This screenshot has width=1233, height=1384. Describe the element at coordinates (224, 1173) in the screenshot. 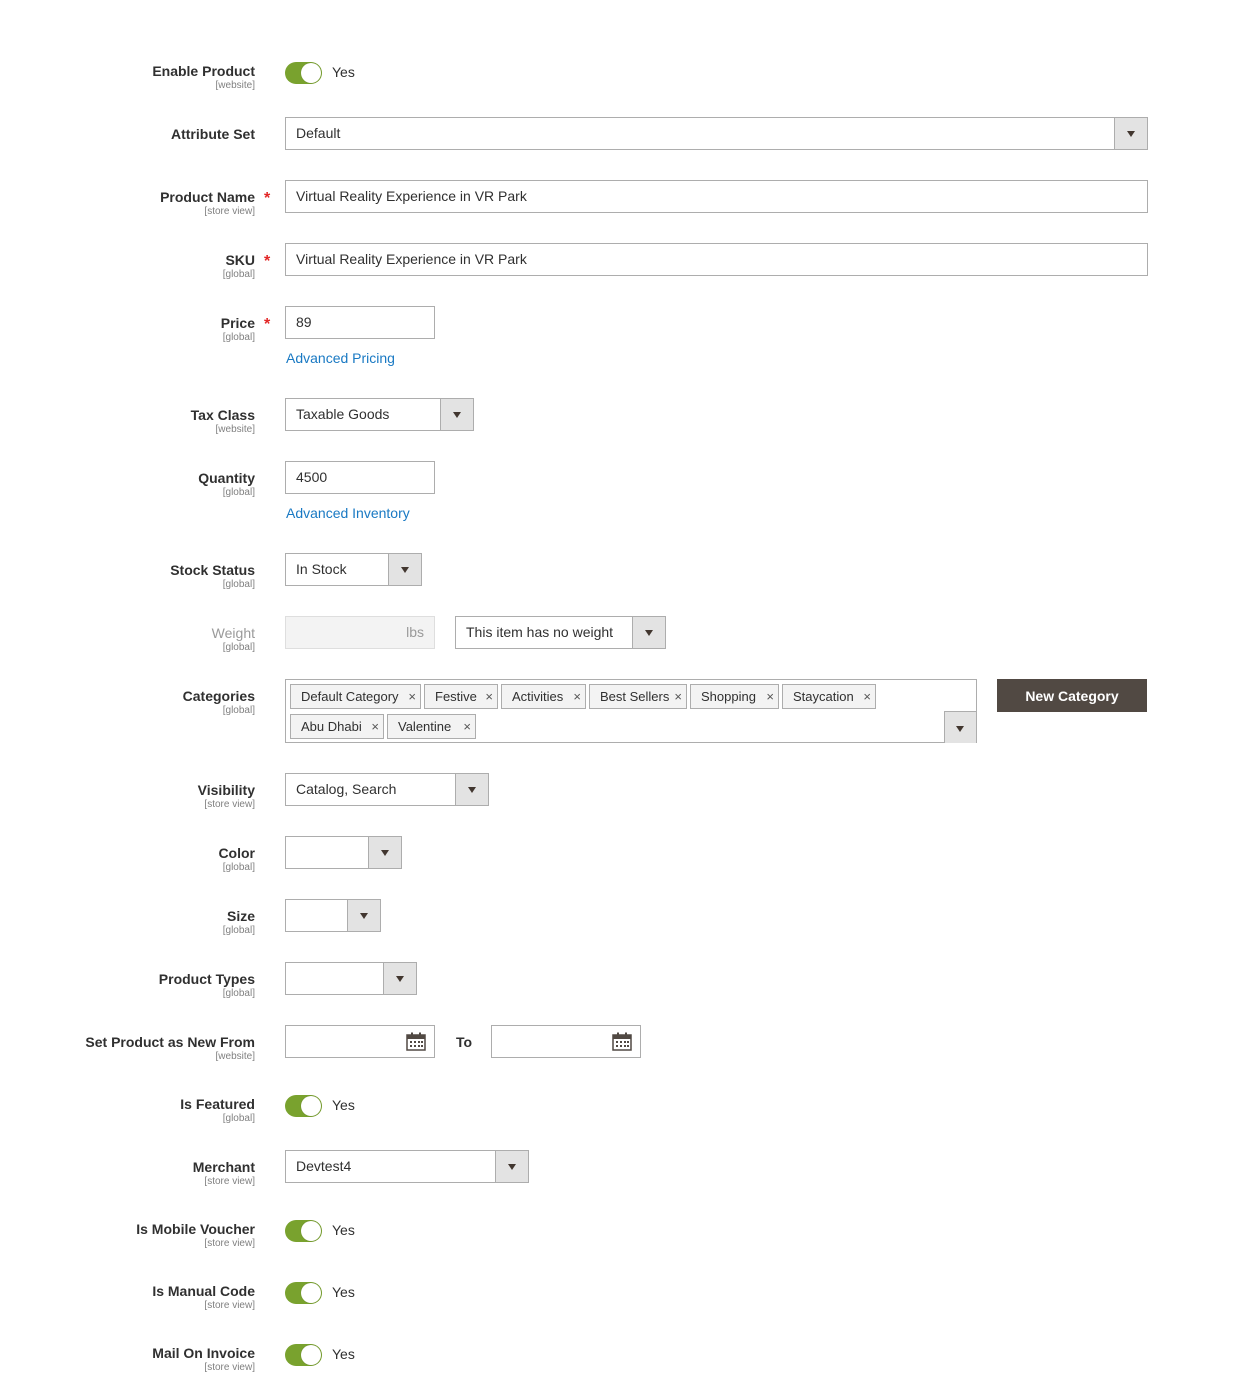

I see `merchant-label: Merchant [store view]` at that location.